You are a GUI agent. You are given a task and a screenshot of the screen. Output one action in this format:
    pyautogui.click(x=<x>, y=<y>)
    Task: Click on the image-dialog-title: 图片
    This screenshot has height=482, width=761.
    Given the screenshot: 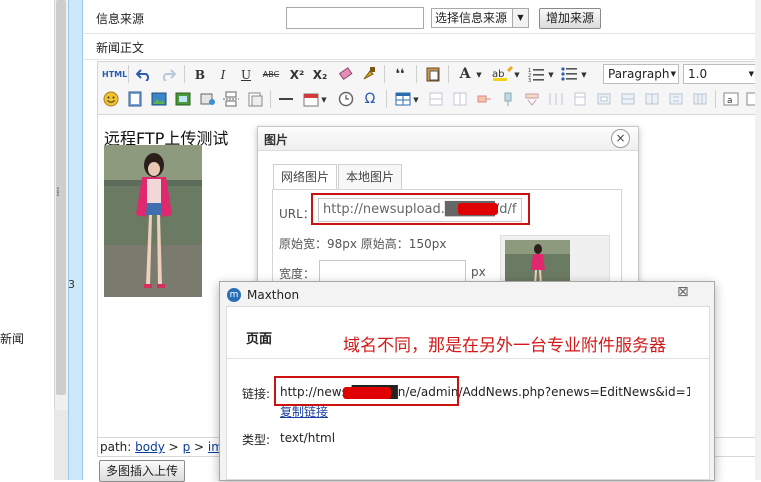 What is the action you would take?
    pyautogui.click(x=276, y=140)
    